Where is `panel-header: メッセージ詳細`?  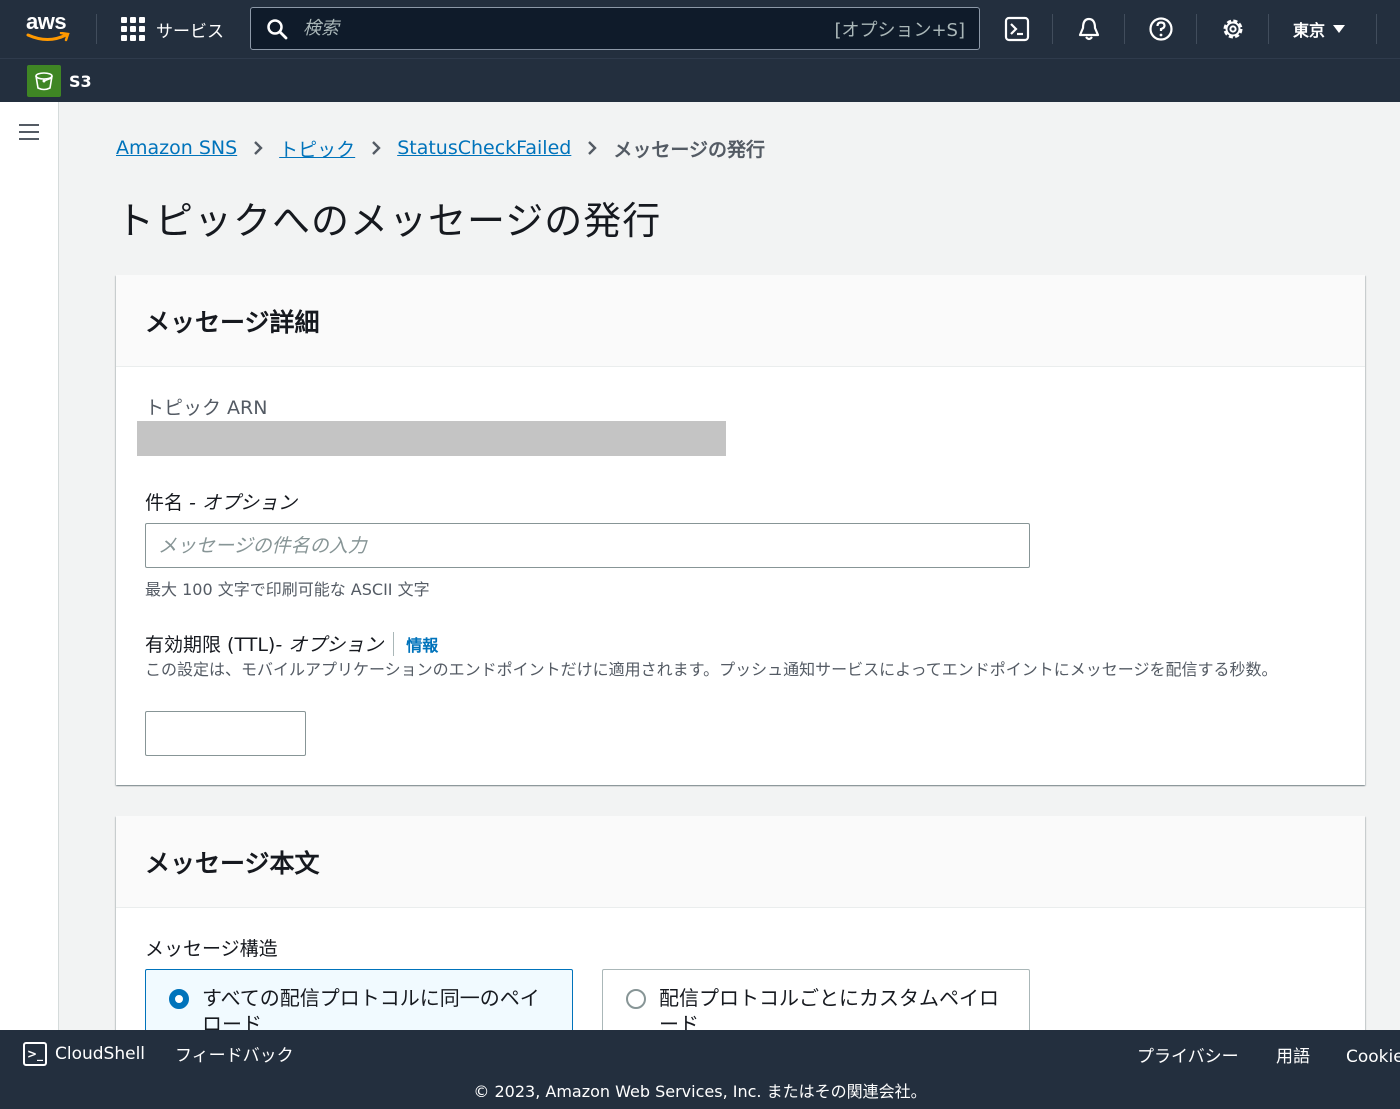 panel-header: メッセージ詳細 is located at coordinates (740, 321).